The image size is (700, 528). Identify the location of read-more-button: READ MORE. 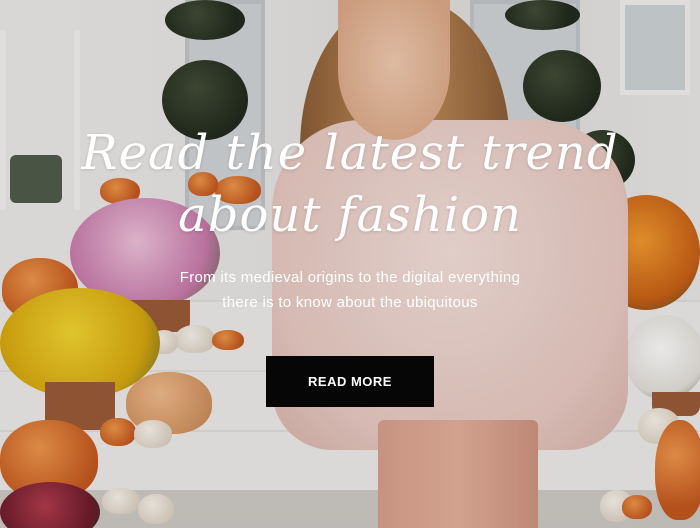
(350, 381).